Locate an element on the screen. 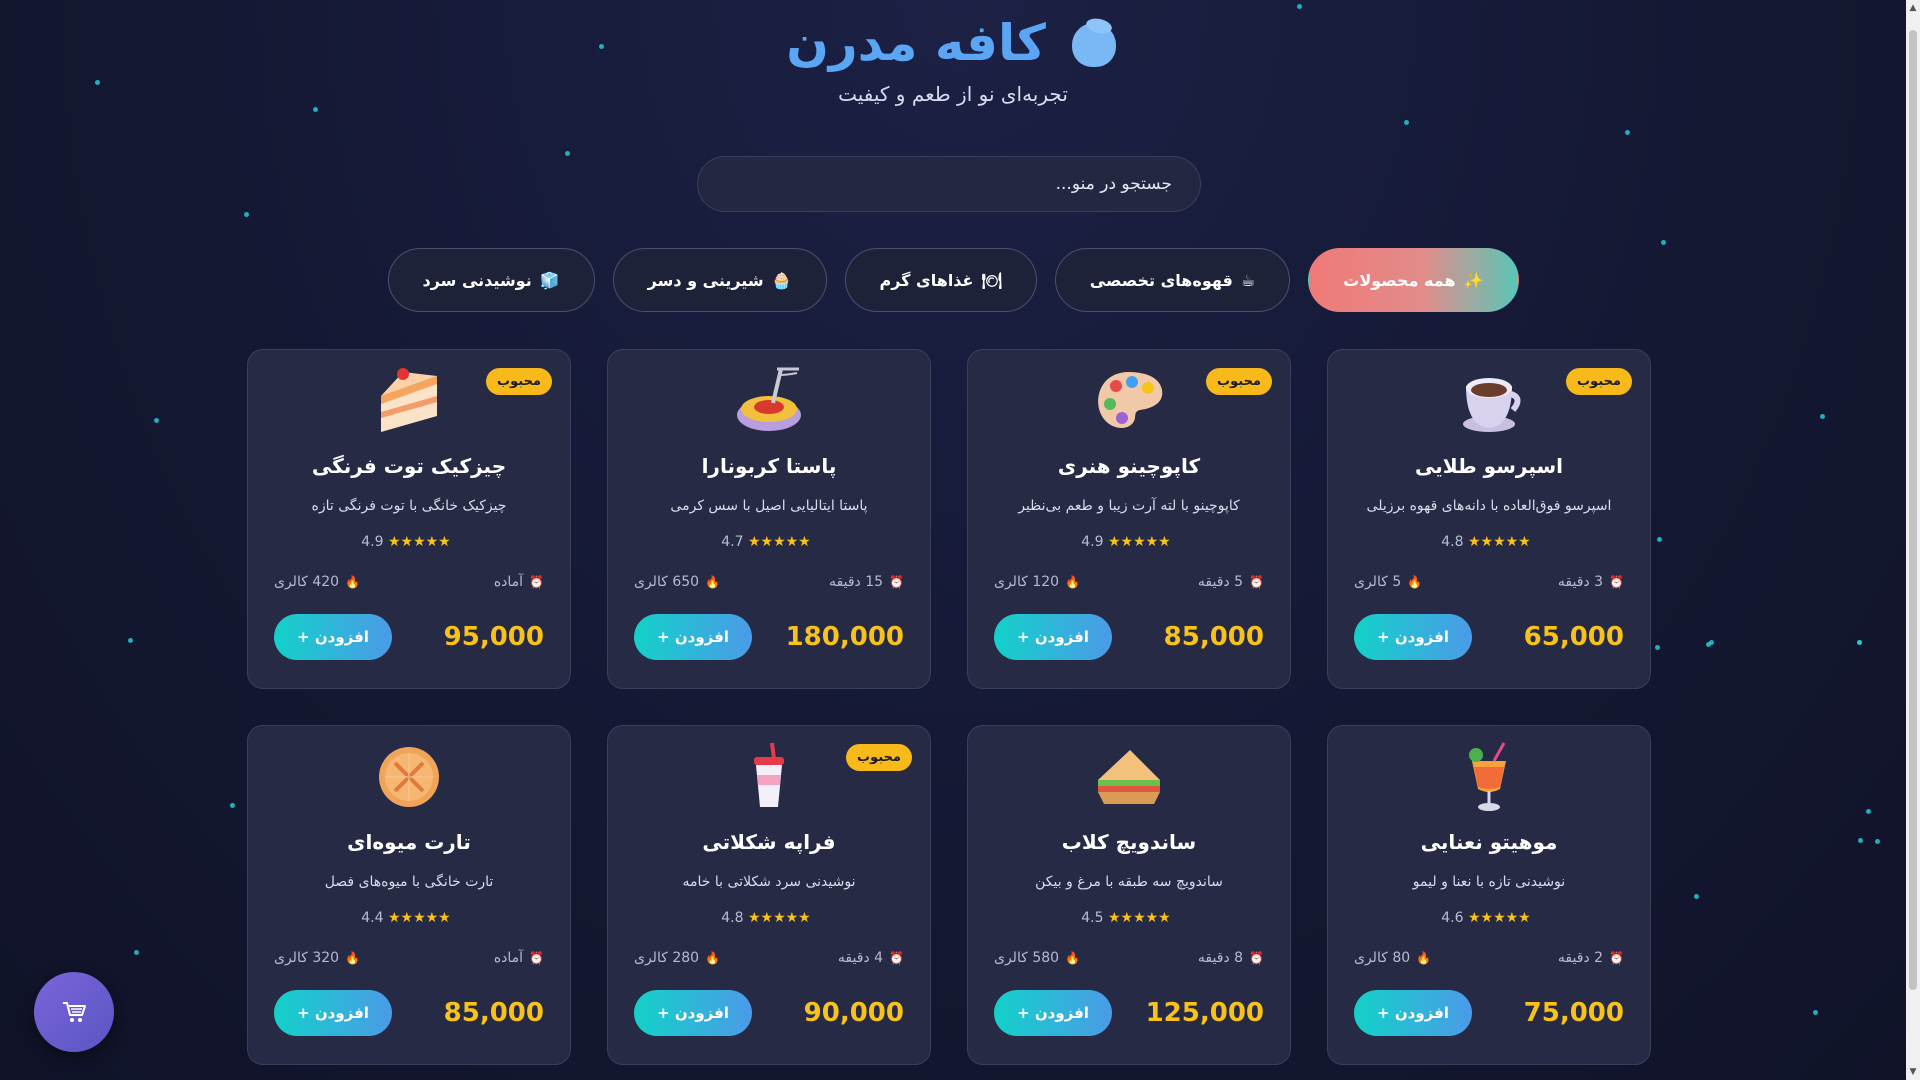 The width and height of the screenshot is (1920, 1080). scroll-down-arrow: ▼ is located at coordinates (1913, 1072).